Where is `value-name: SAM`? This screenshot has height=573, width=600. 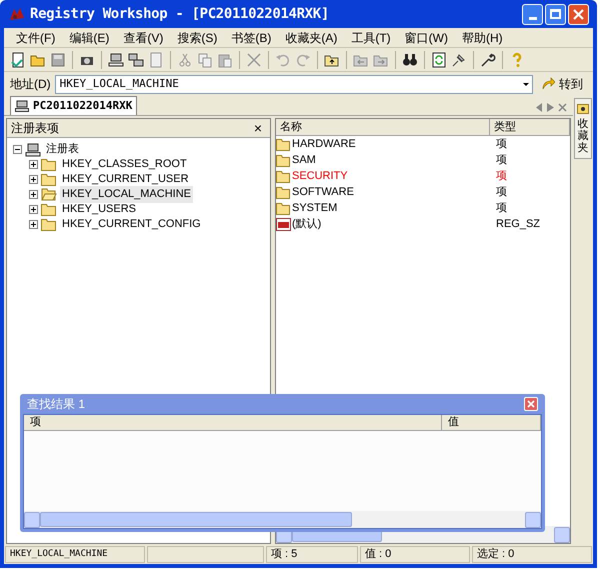
value-name: SAM is located at coordinates (304, 160).